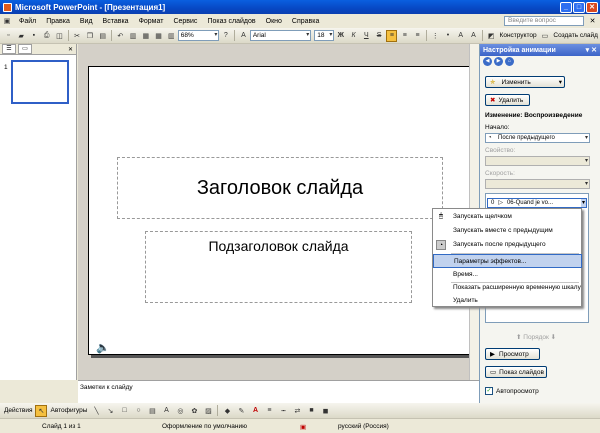 Image resolution: width=600 pixels, height=433 pixels. Describe the element at coordinates (96, 411) in the screenshot. I see `line-icon: ╲` at that location.